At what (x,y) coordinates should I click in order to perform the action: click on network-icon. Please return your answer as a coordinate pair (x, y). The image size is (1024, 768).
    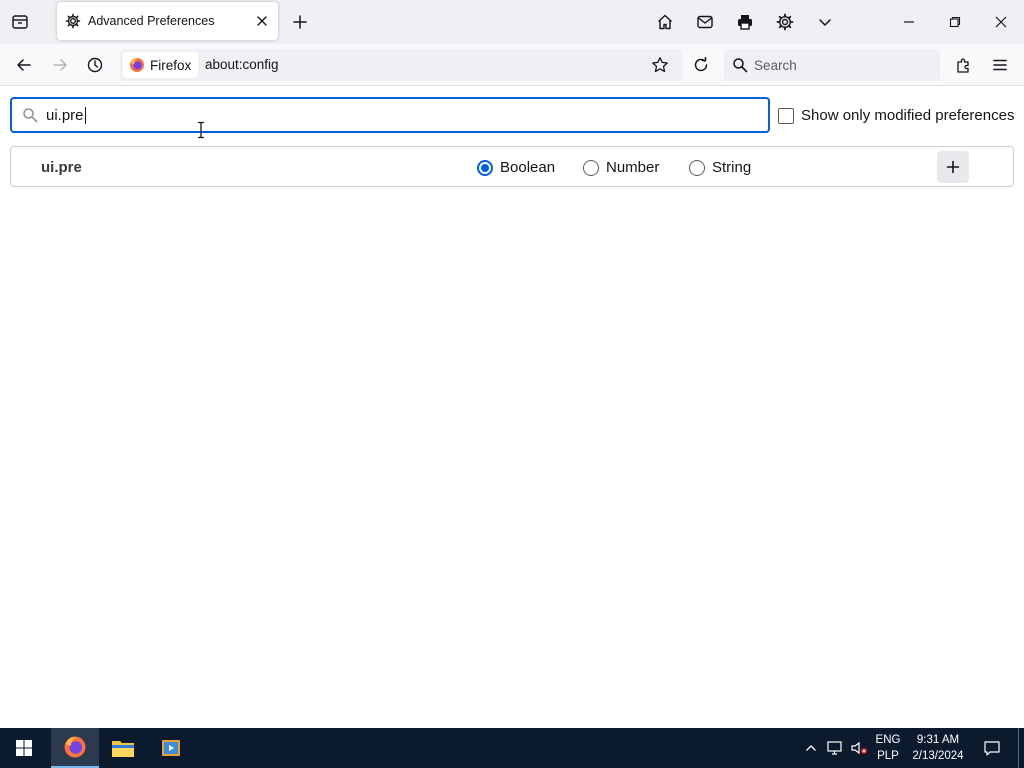
    Looking at the image, I should click on (835, 748).